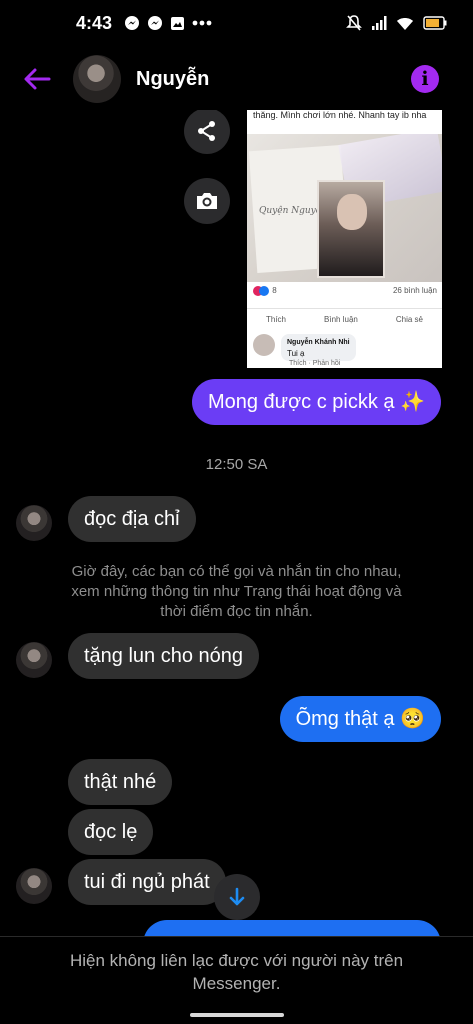  Describe the element at coordinates (264, 345) in the screenshot. I see `post-comment-avatar` at that location.